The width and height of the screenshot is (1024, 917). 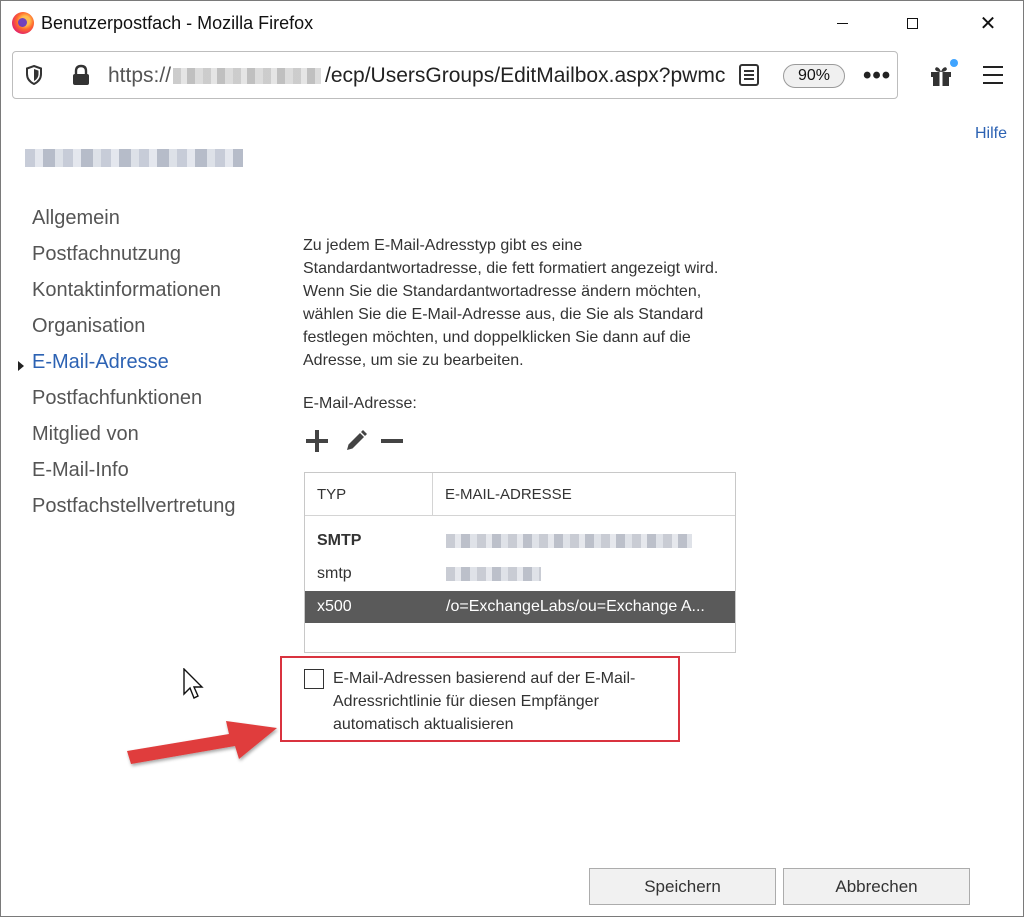 I want to click on title-bar: Benutzerpostfach - Mozilla Firefox ✕, so click(x=512, y=24).